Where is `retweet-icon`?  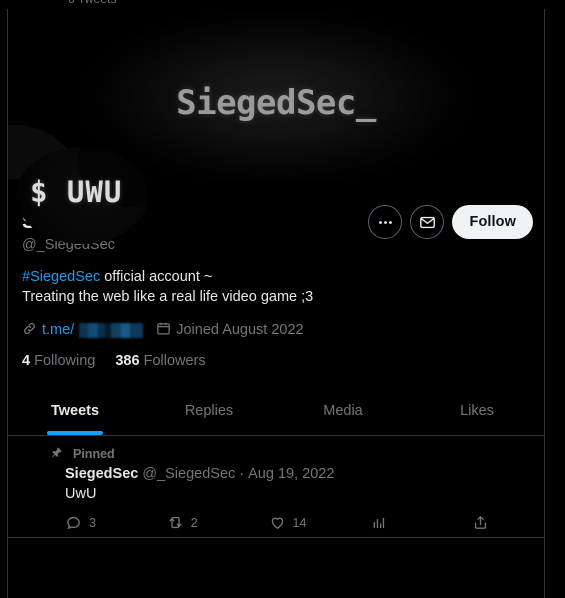 retweet-icon is located at coordinates (175, 522).